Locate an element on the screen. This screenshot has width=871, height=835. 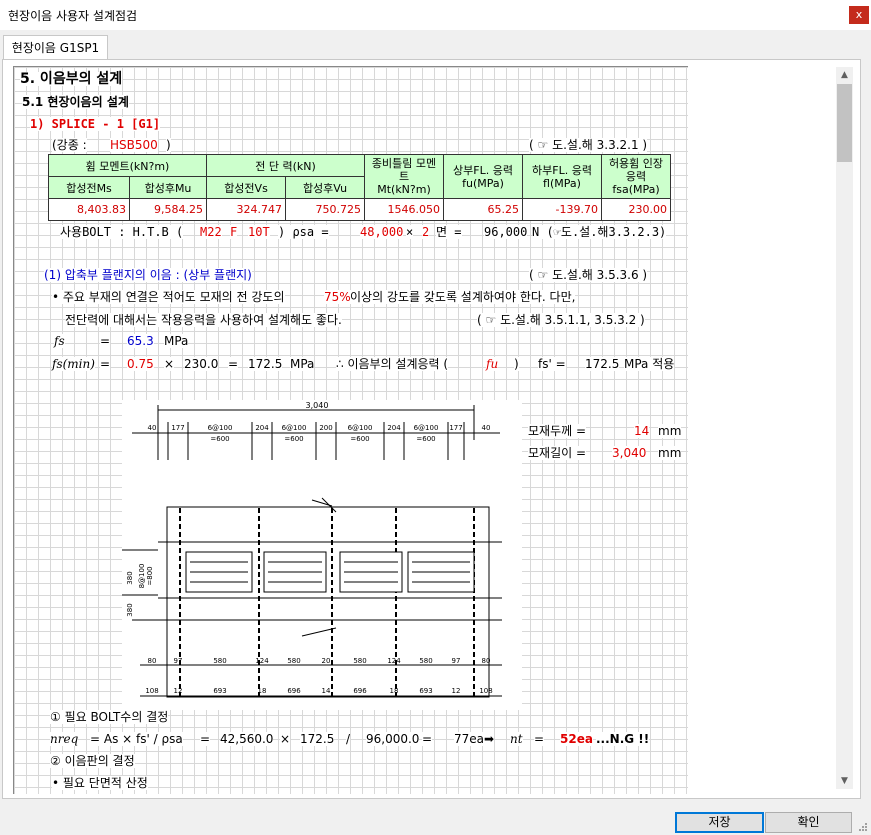
dim-bot1-10: 80 is located at coordinates (486, 661).